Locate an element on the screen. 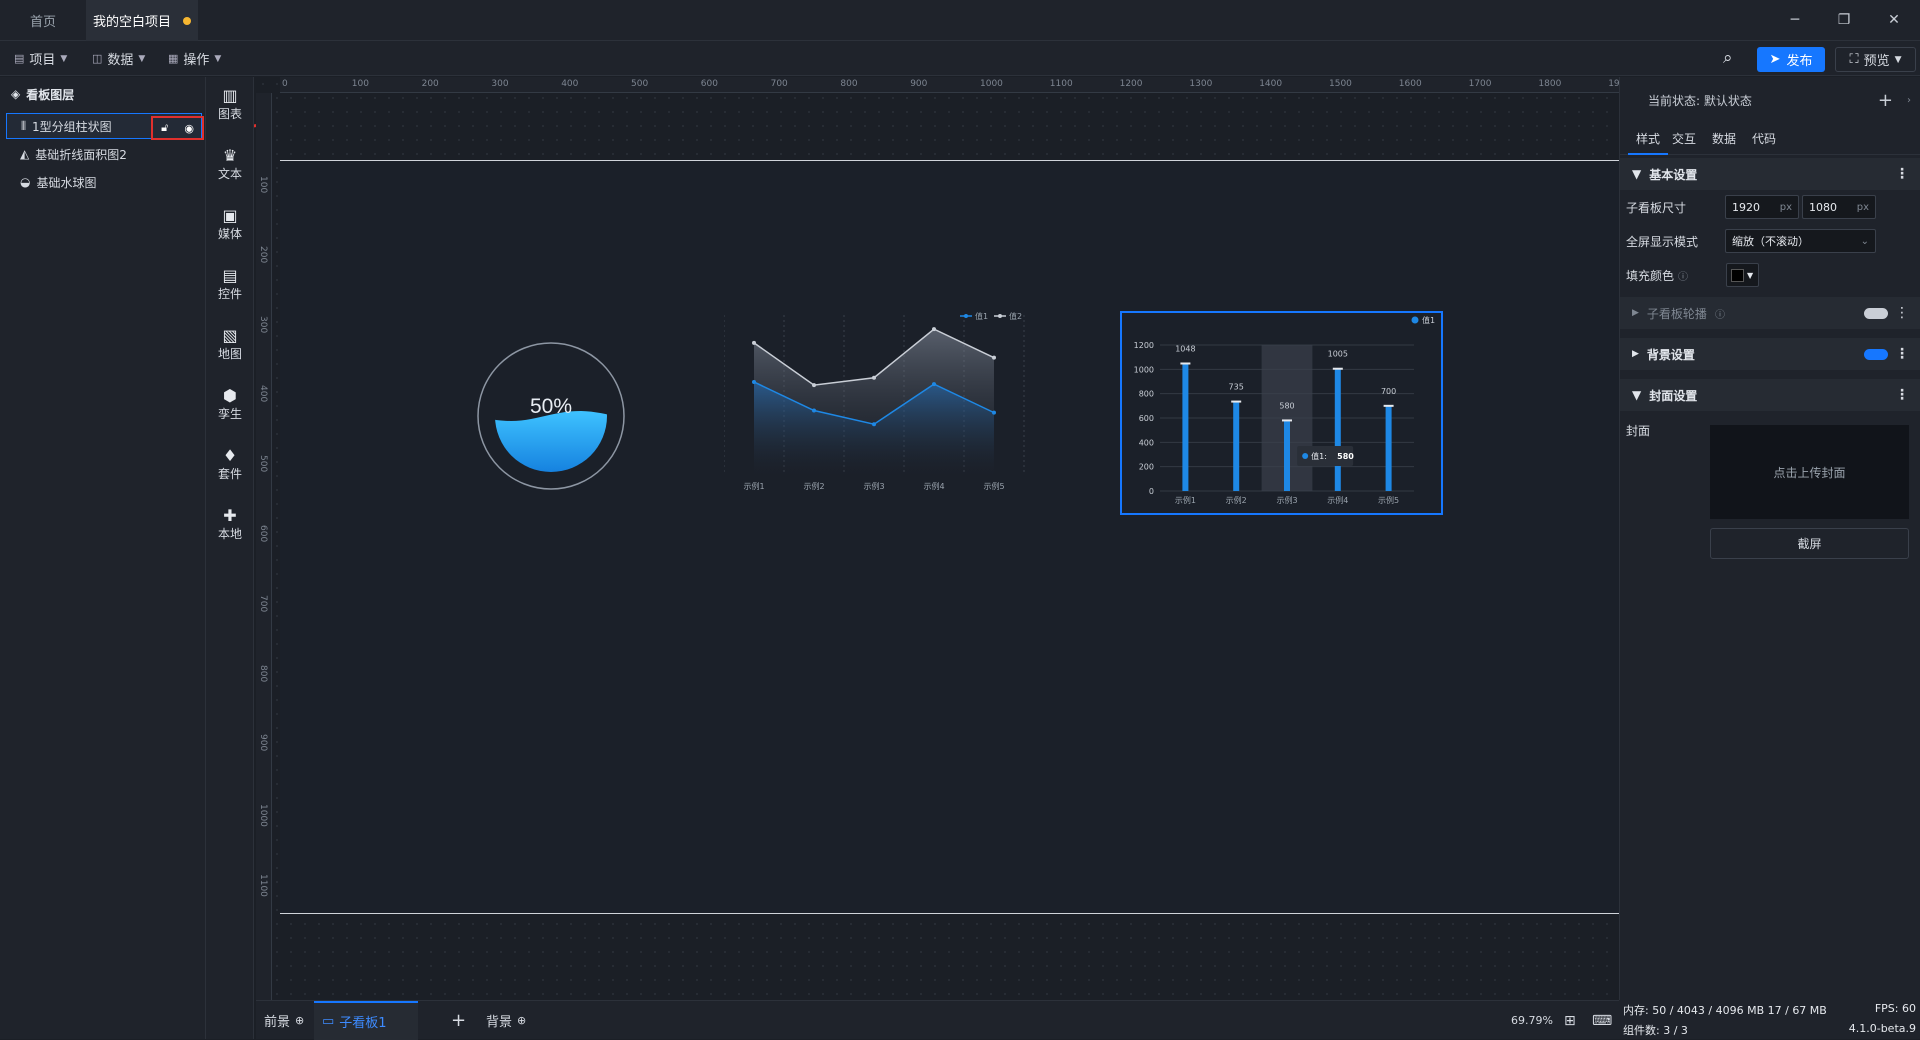 The image size is (1920, 1040). menu-project: ▤ 项目 ▼ is located at coordinates (40, 58).